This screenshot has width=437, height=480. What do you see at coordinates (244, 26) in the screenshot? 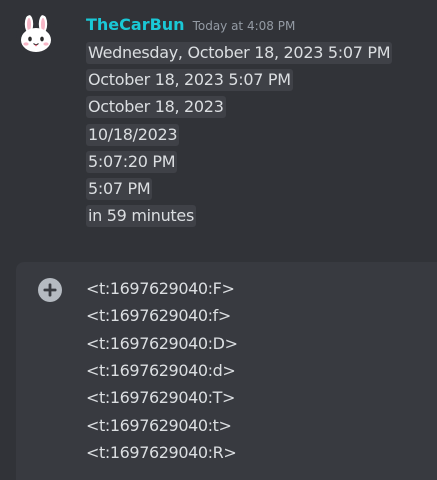
I see `message-timestamp: Today at 4:08 PM` at bounding box center [244, 26].